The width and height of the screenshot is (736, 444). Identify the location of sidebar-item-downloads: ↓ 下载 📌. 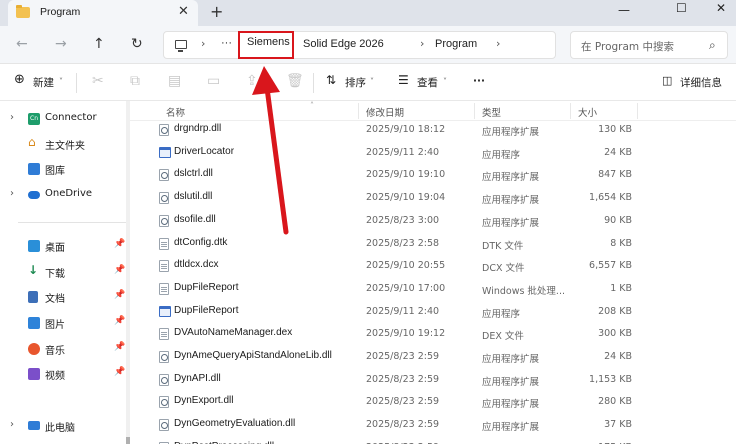
(65, 273).